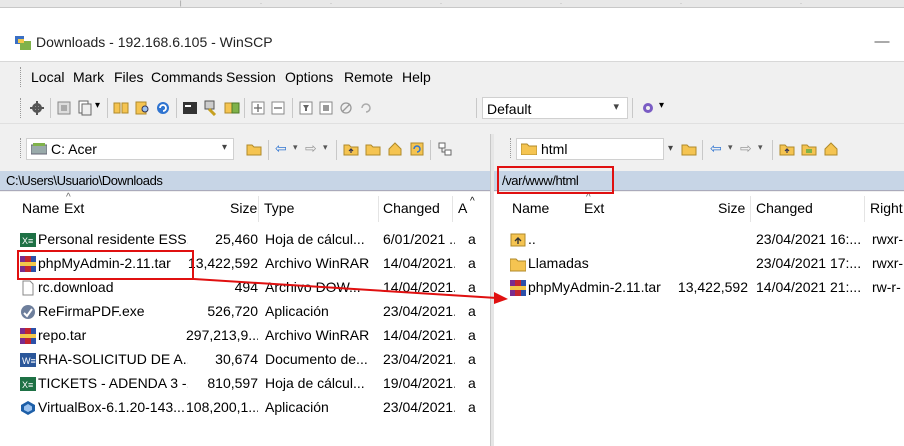 The image size is (904, 446). Describe the element at coordinates (232, 108) in the screenshot. I see `keep-up-to-date-icon` at that location.